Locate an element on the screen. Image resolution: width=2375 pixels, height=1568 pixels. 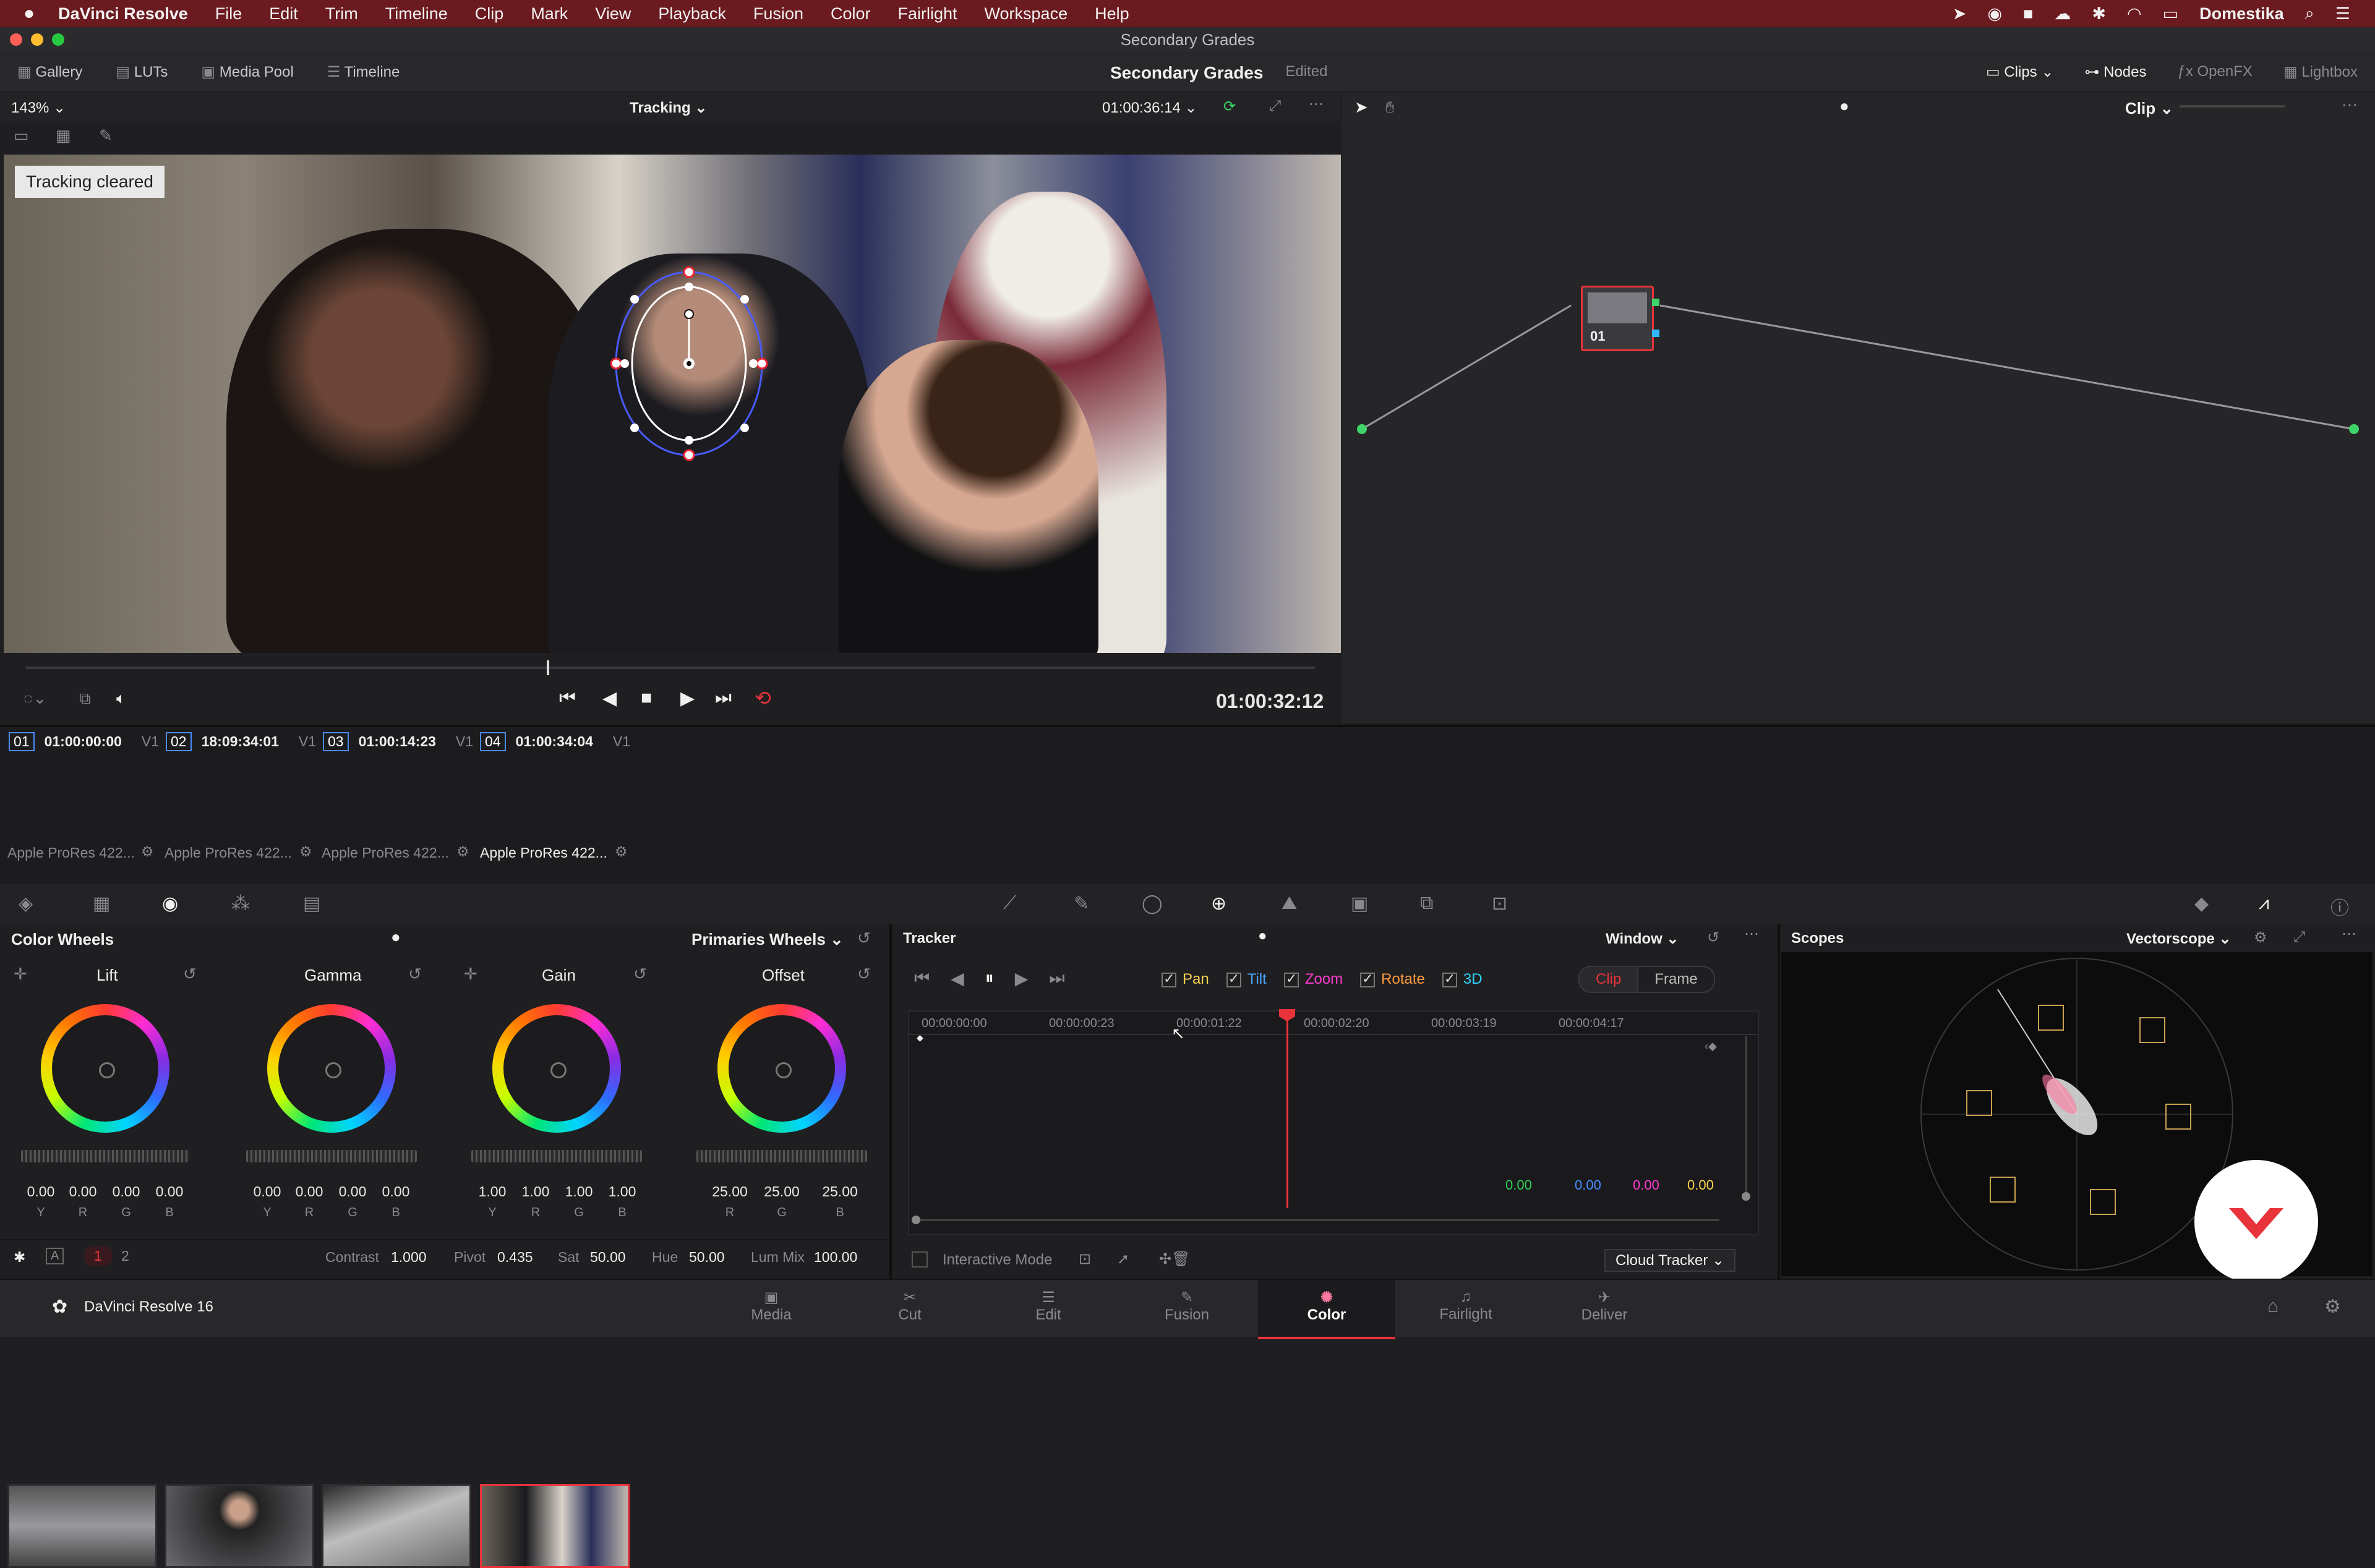
search-icon: ⌕ is located at coordinates (2309, 13).